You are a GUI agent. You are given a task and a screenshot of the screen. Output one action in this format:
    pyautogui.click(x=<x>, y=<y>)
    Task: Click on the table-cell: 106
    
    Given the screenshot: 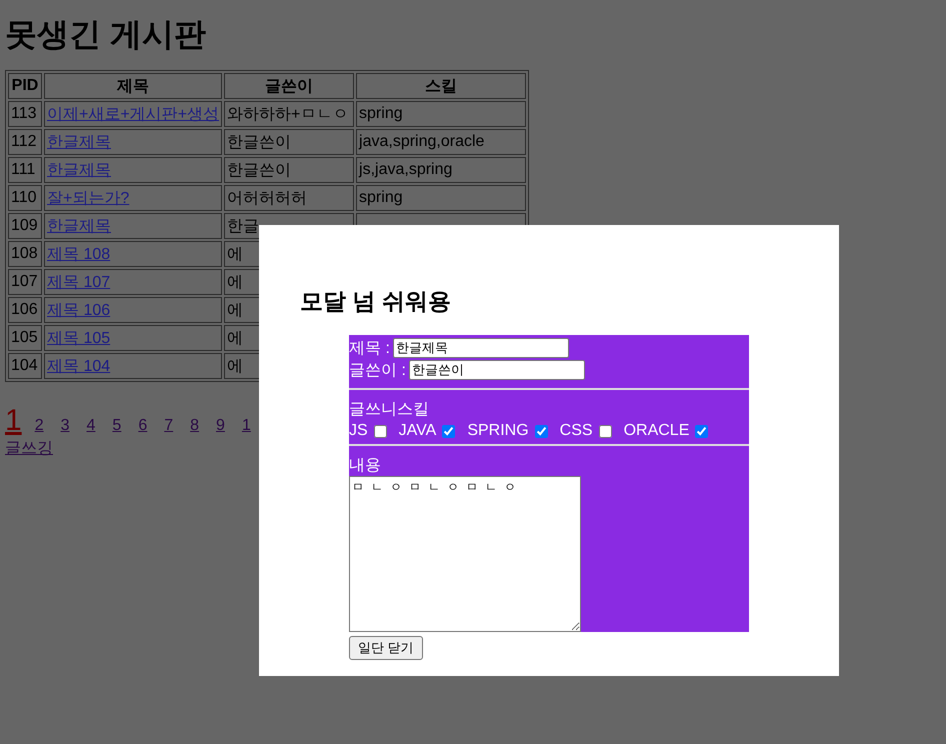 What is the action you would take?
    pyautogui.click(x=25, y=310)
    